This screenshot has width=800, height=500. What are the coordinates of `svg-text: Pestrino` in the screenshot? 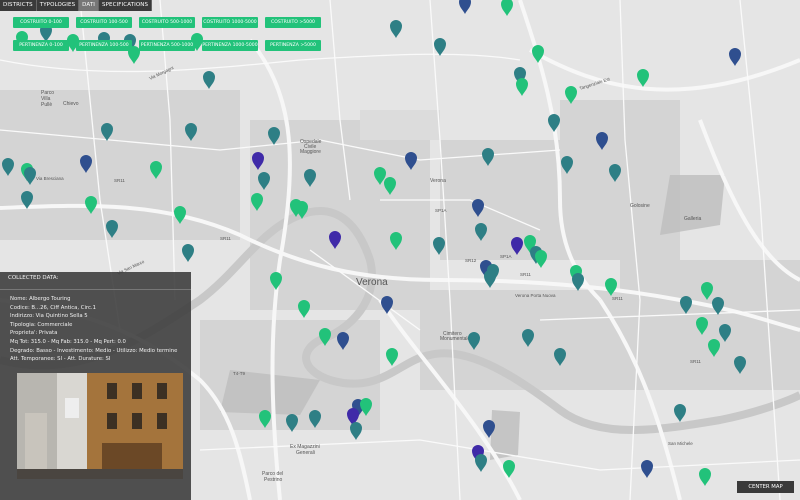 It's located at (273, 480).